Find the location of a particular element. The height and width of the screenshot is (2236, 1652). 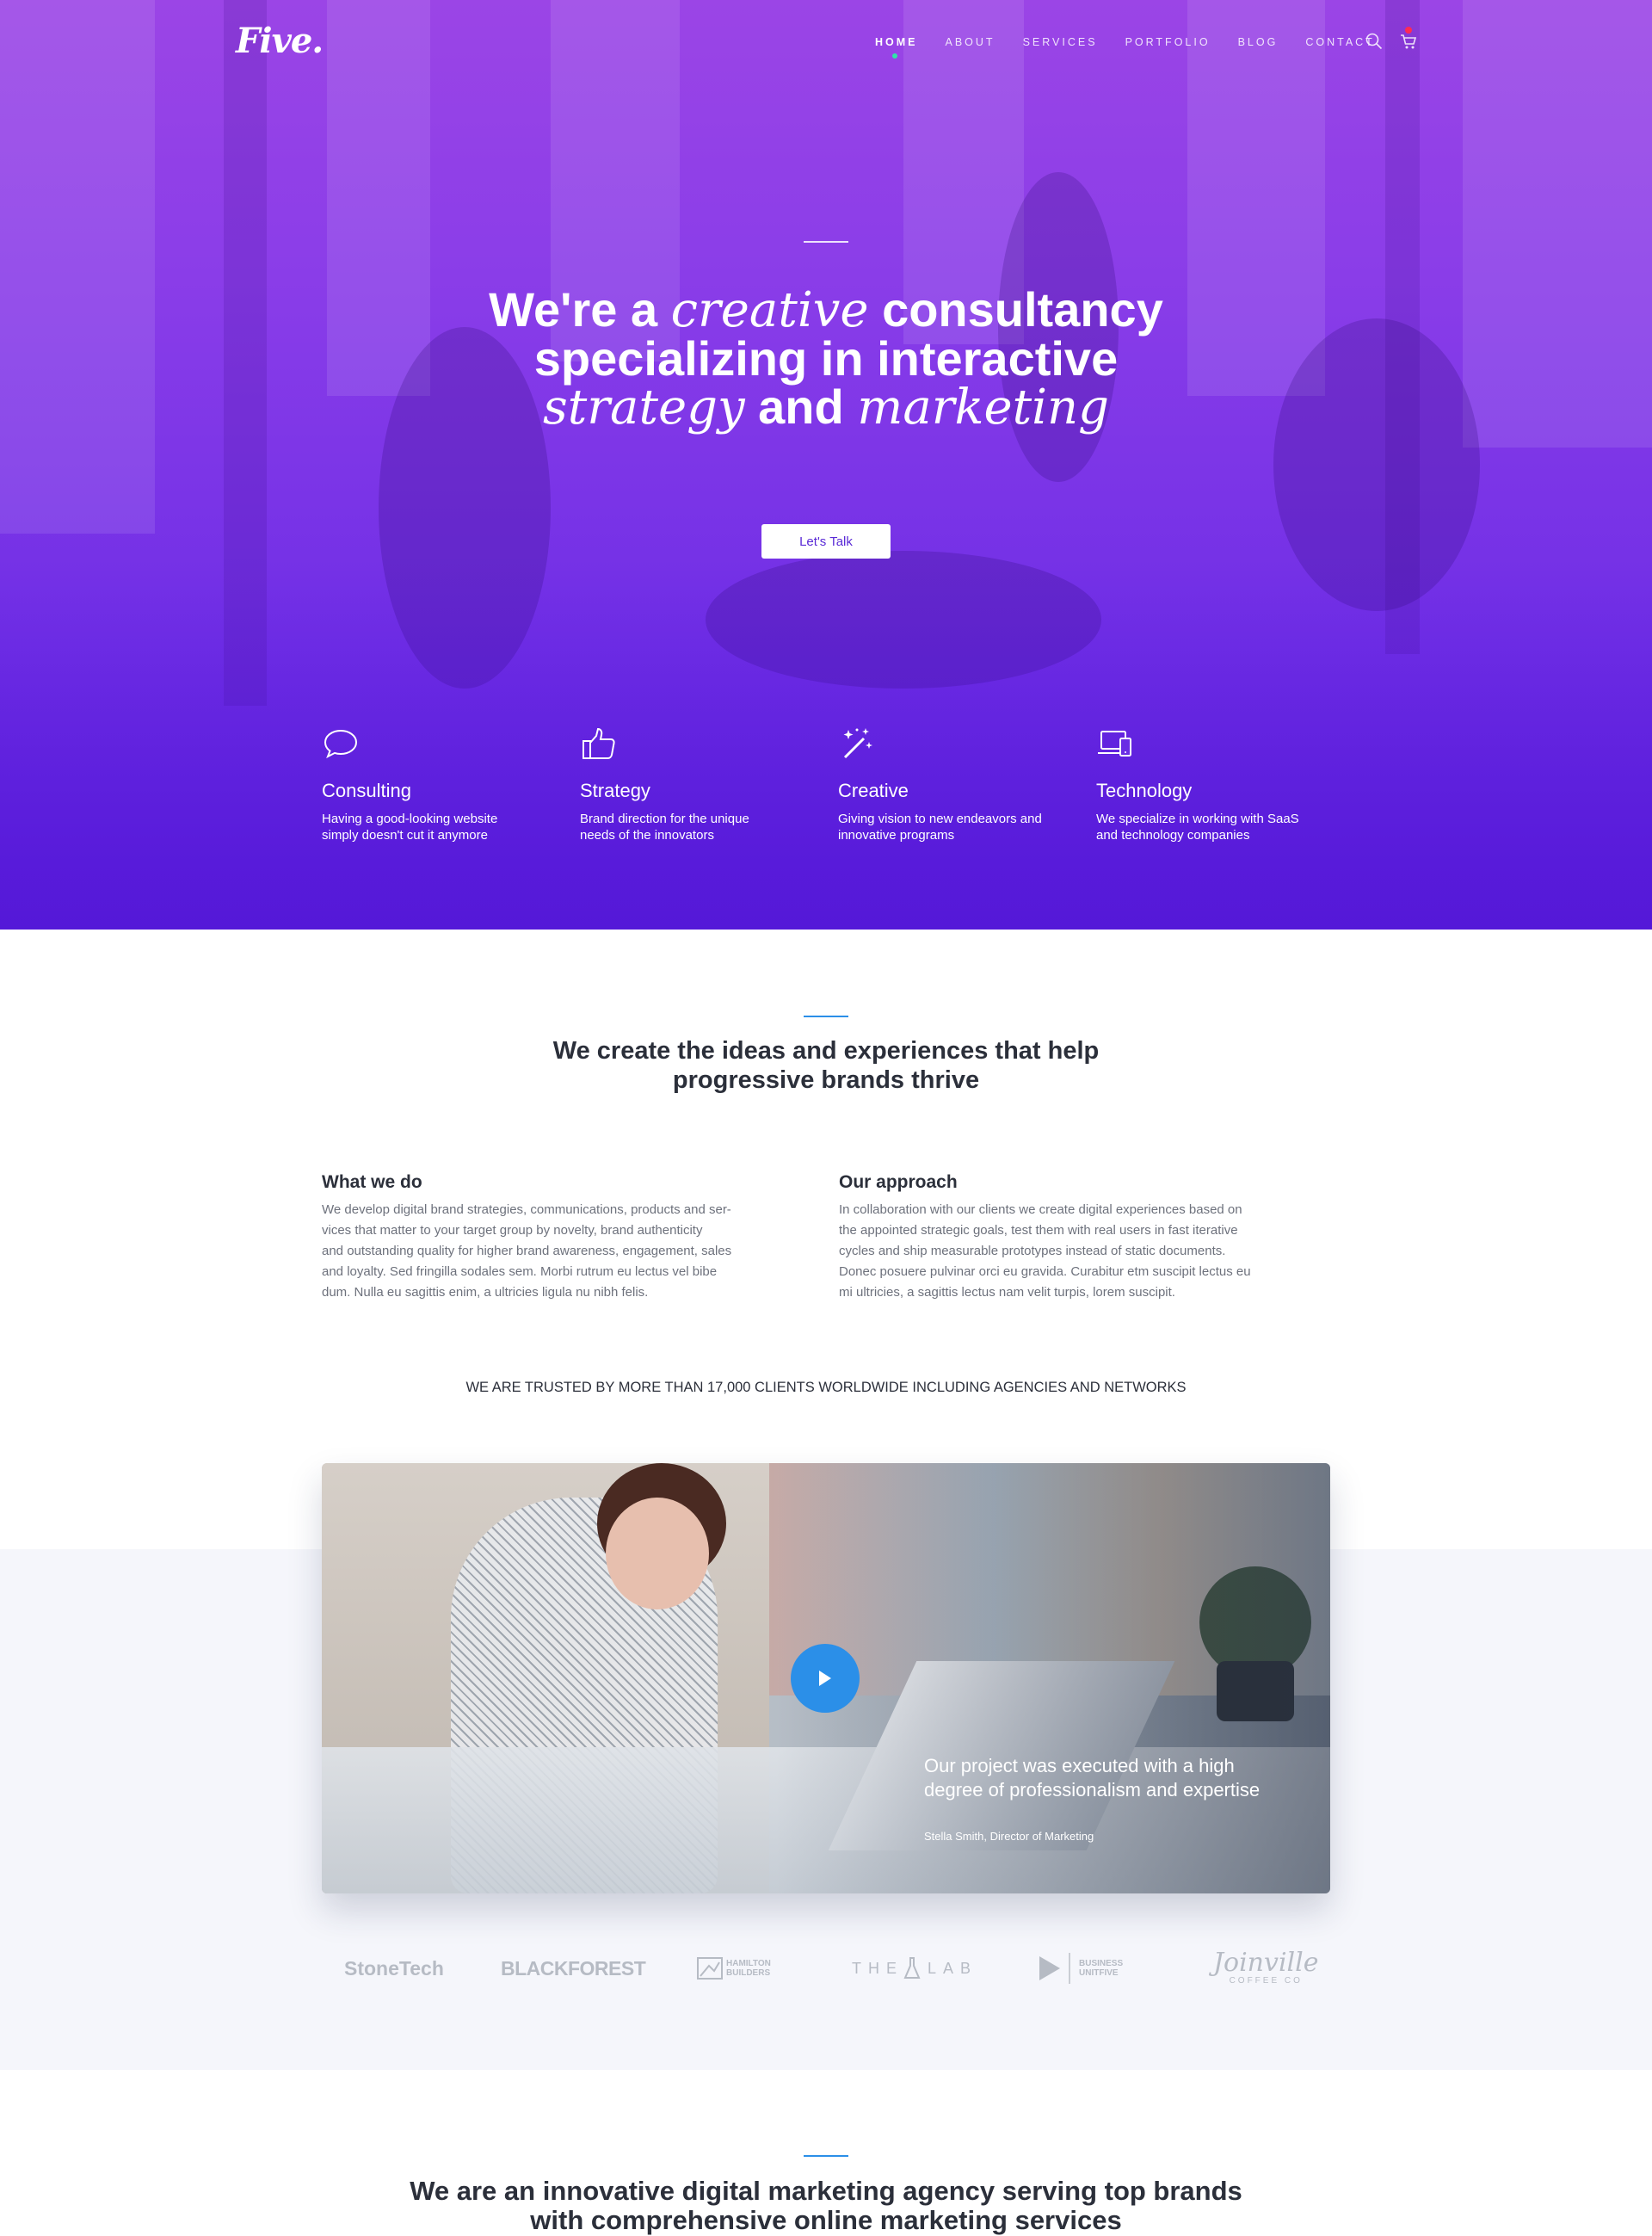

feature-title: Creative is located at coordinates (873, 790).